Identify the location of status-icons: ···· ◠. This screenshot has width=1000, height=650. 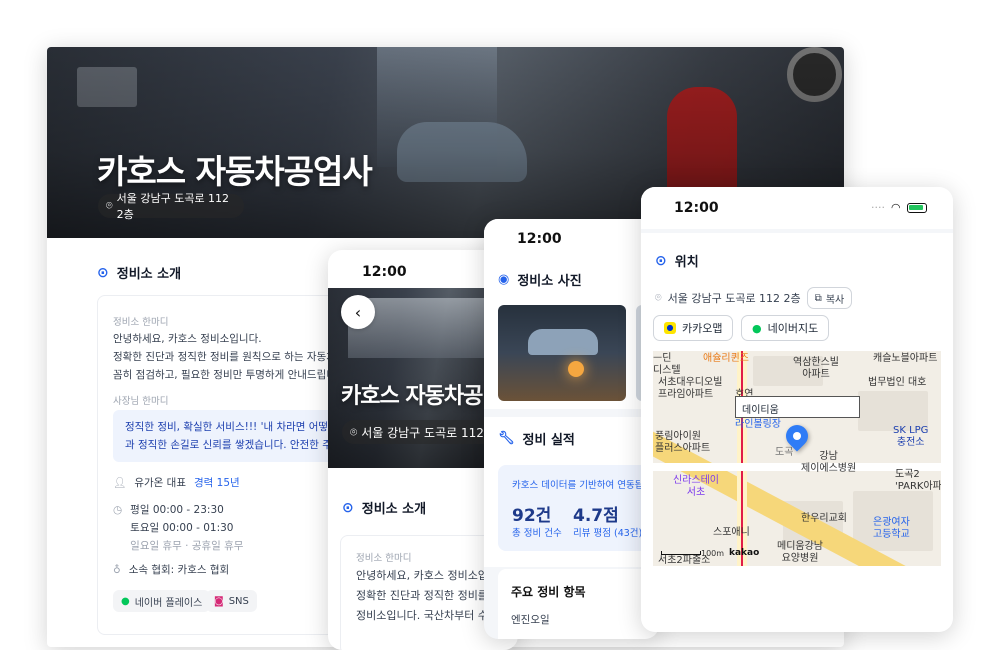
(899, 207).